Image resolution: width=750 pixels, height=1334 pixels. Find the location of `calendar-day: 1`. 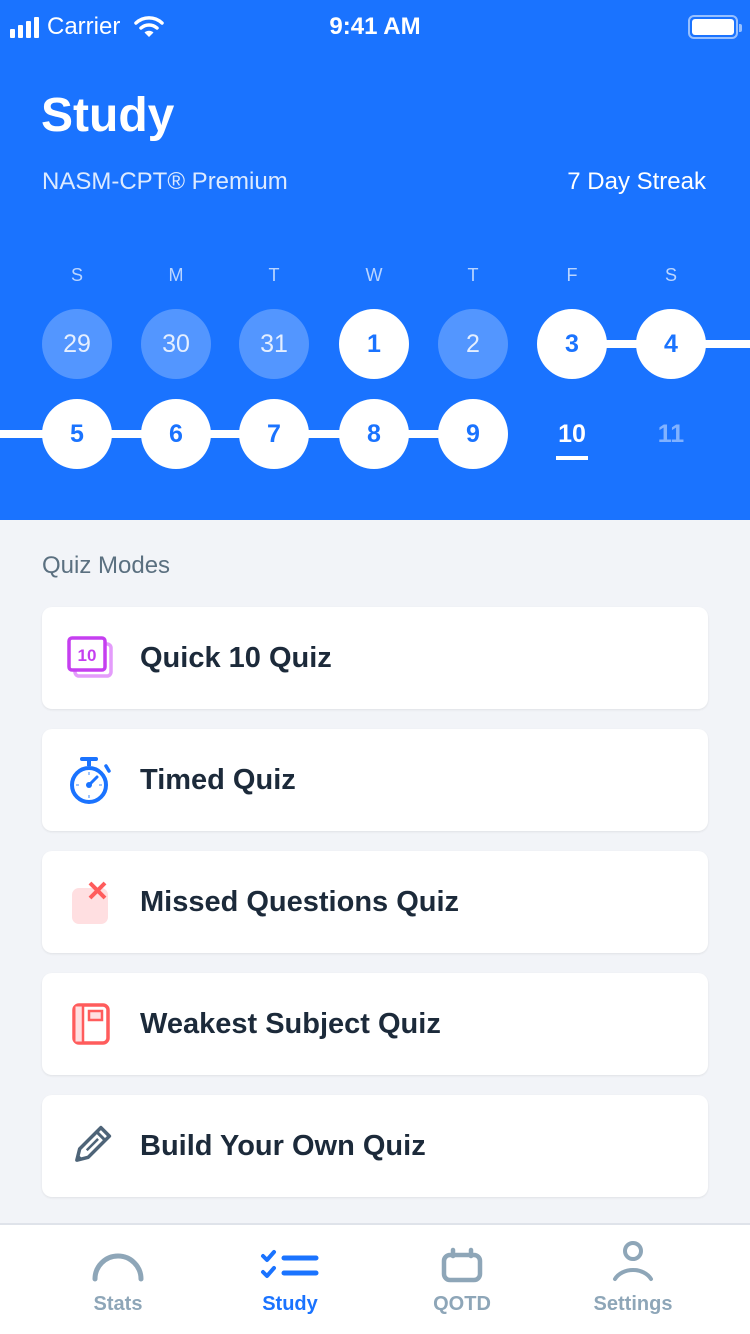

calendar-day: 1 is located at coordinates (374, 344).